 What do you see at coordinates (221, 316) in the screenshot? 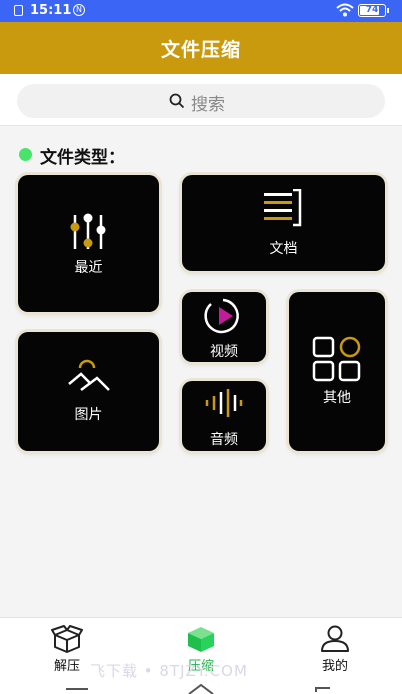
I see `play-icon` at bounding box center [221, 316].